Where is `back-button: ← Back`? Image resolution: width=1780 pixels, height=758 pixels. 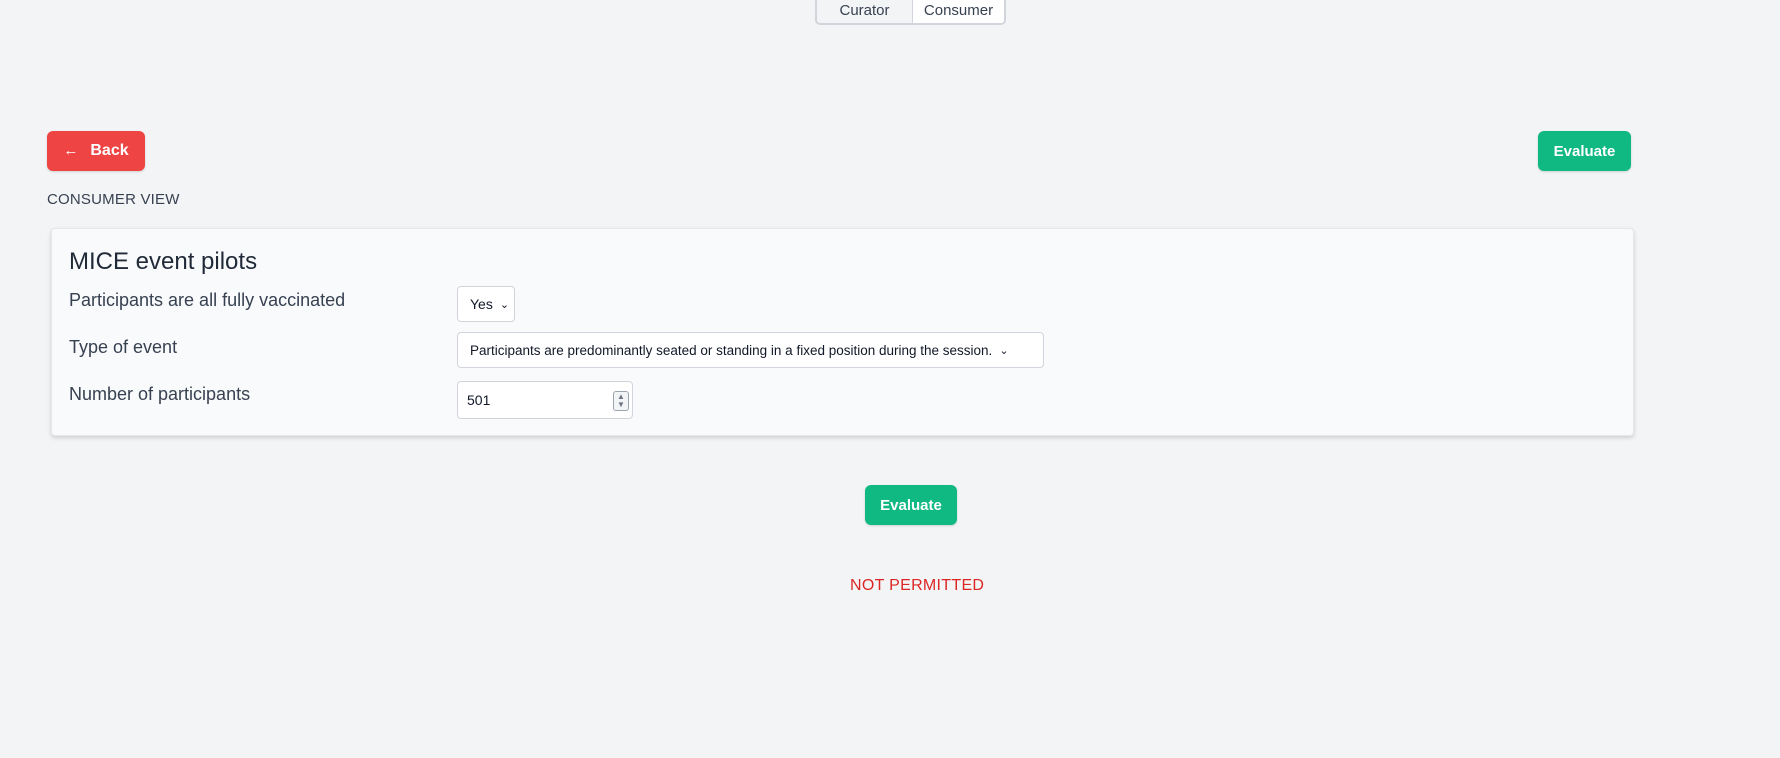
back-button: ← Back is located at coordinates (96, 151).